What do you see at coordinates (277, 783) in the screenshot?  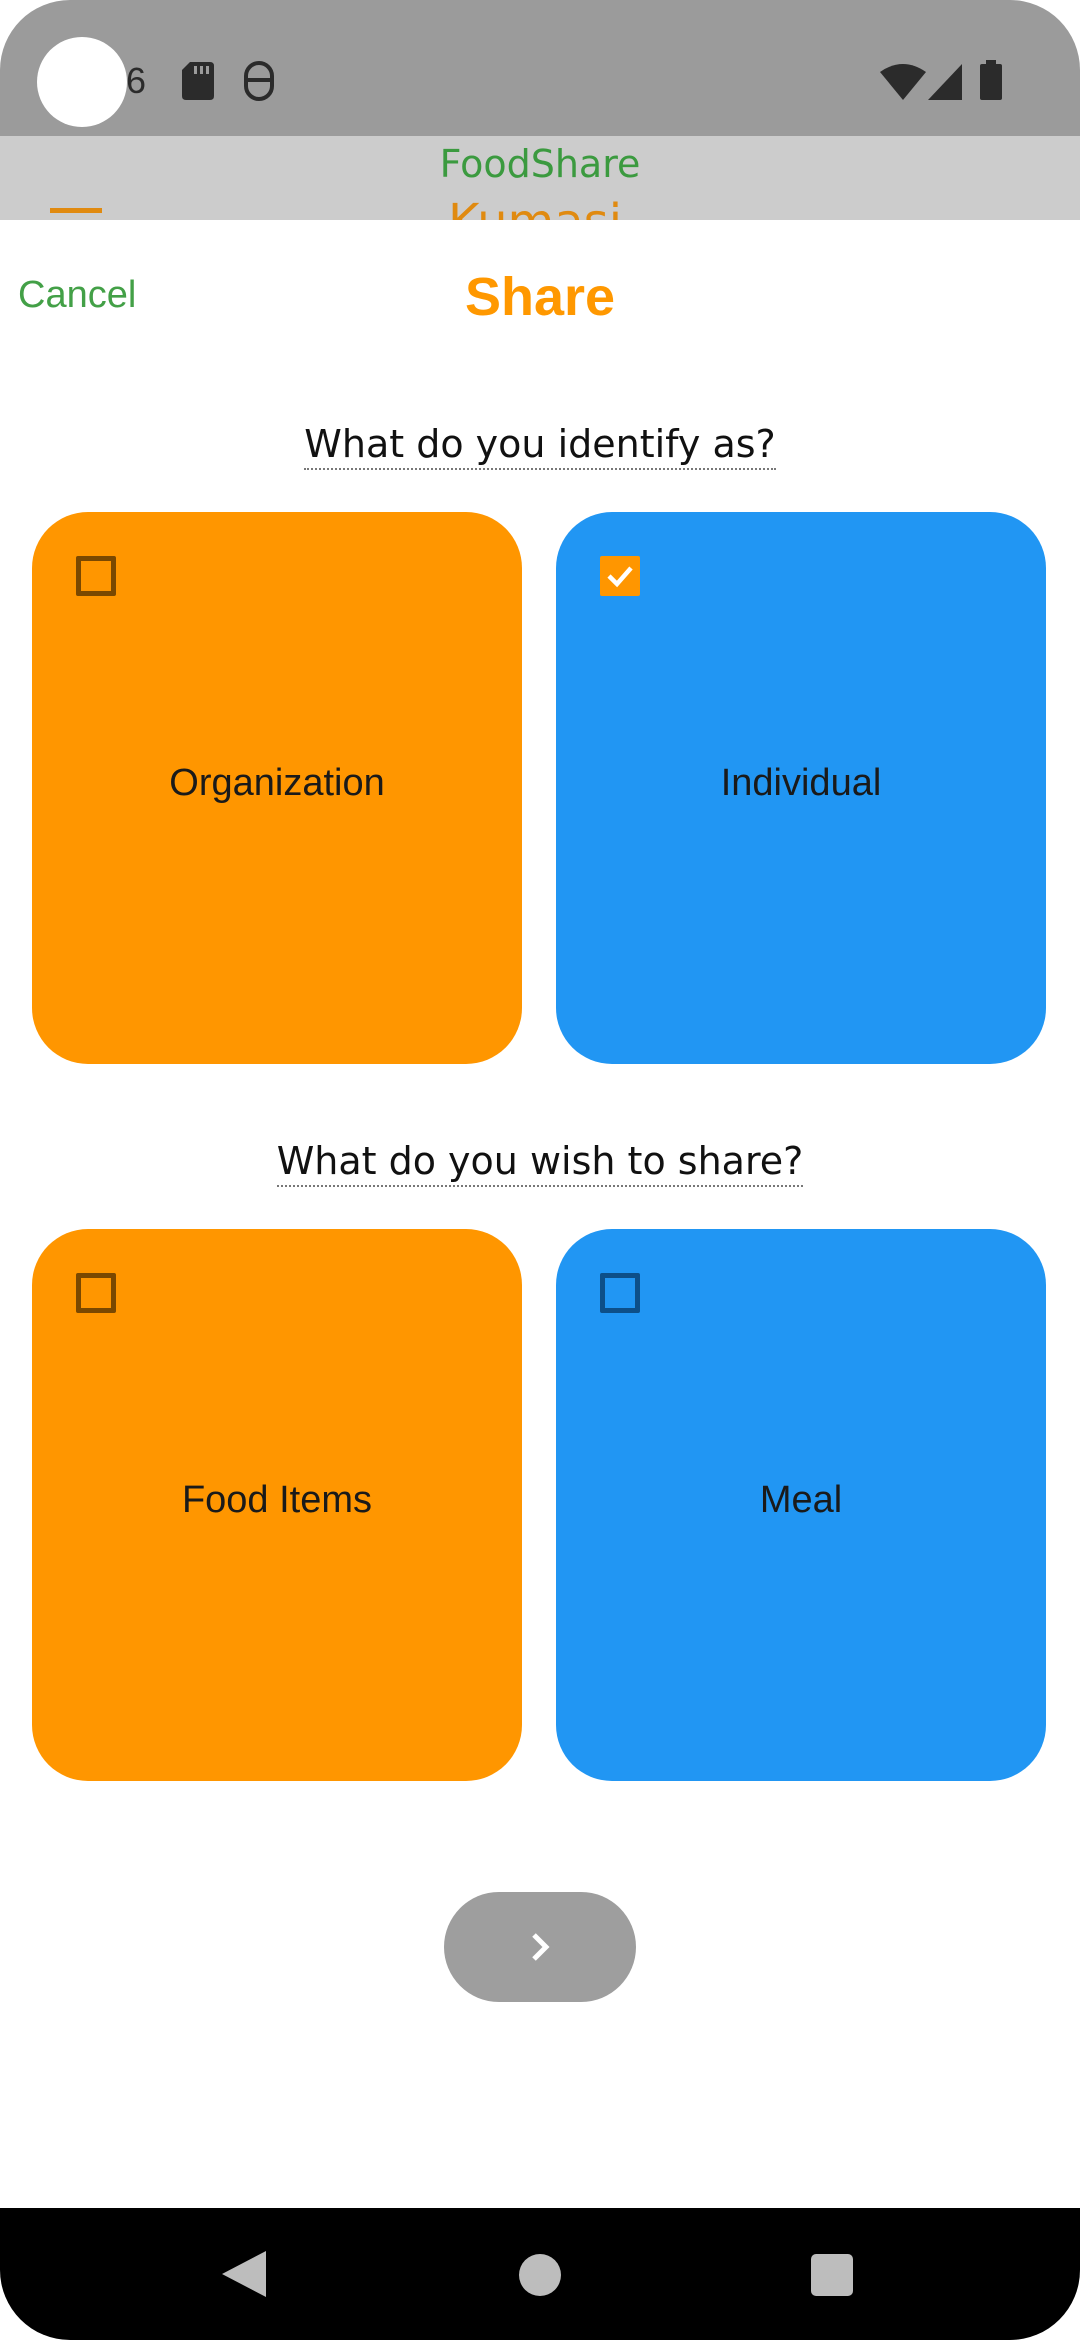 I see `organization-label: Organization` at bounding box center [277, 783].